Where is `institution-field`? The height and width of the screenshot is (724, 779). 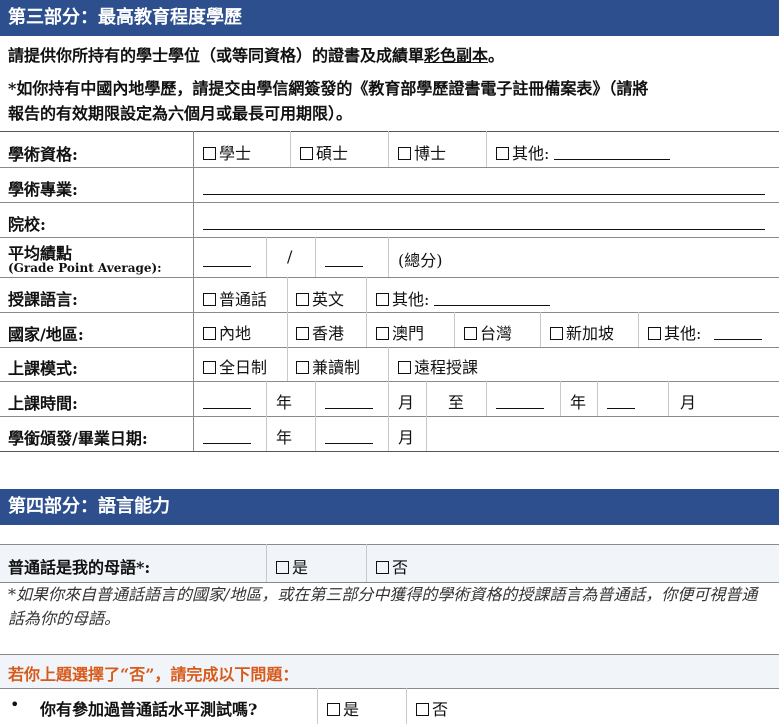 institution-field is located at coordinates (484, 229).